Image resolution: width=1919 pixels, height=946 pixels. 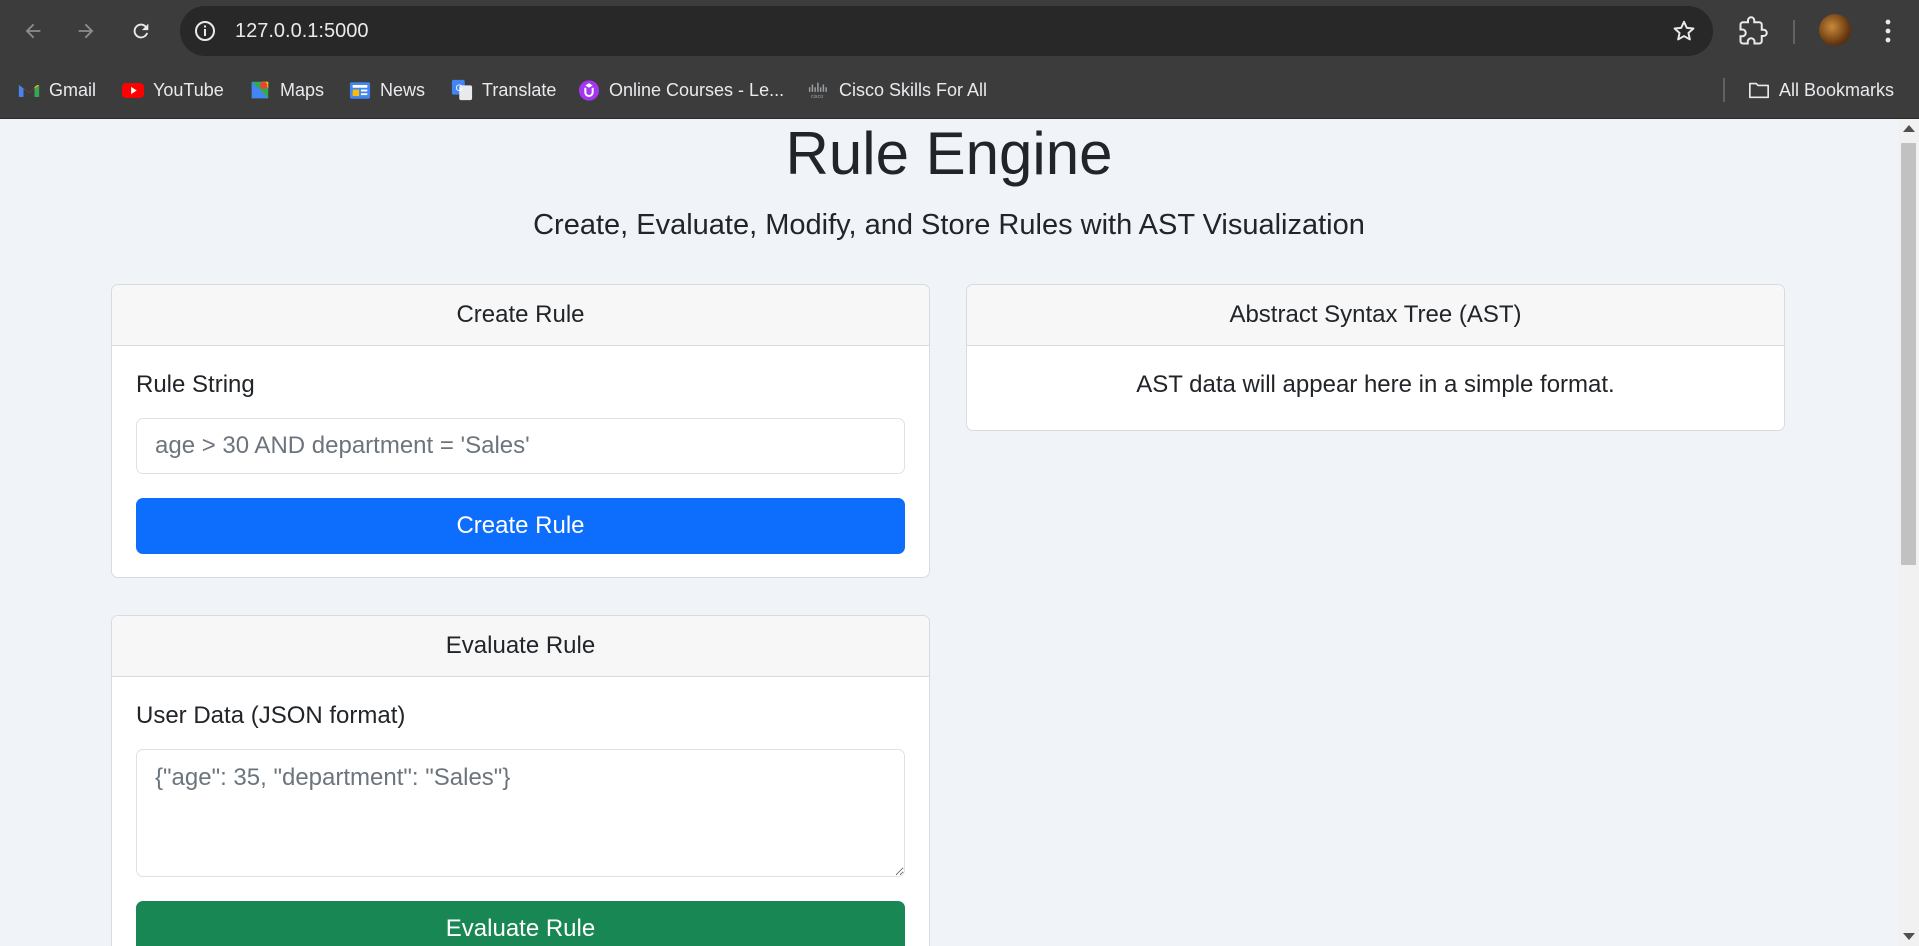 I want to click on ast-header: Abstract Syntax Tree (AST), so click(x=1375, y=315).